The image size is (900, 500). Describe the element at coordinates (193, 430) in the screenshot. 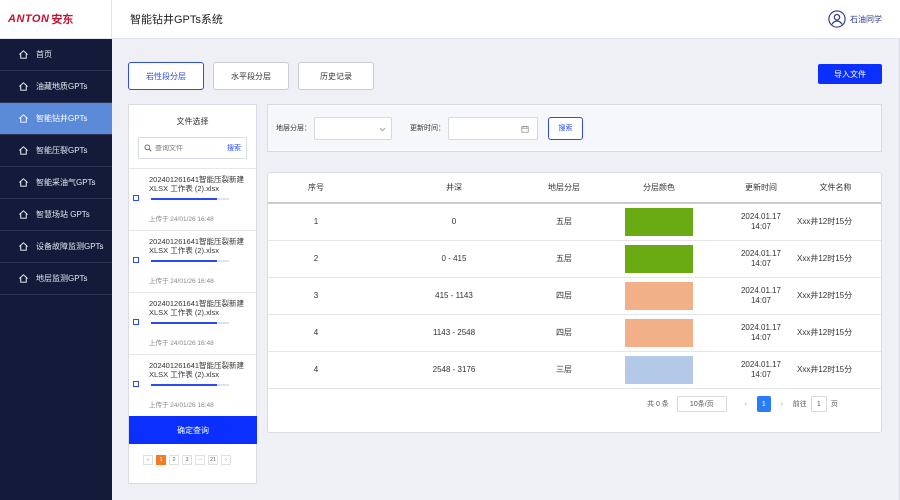

I see `confirm-query-button: 确定查询` at that location.